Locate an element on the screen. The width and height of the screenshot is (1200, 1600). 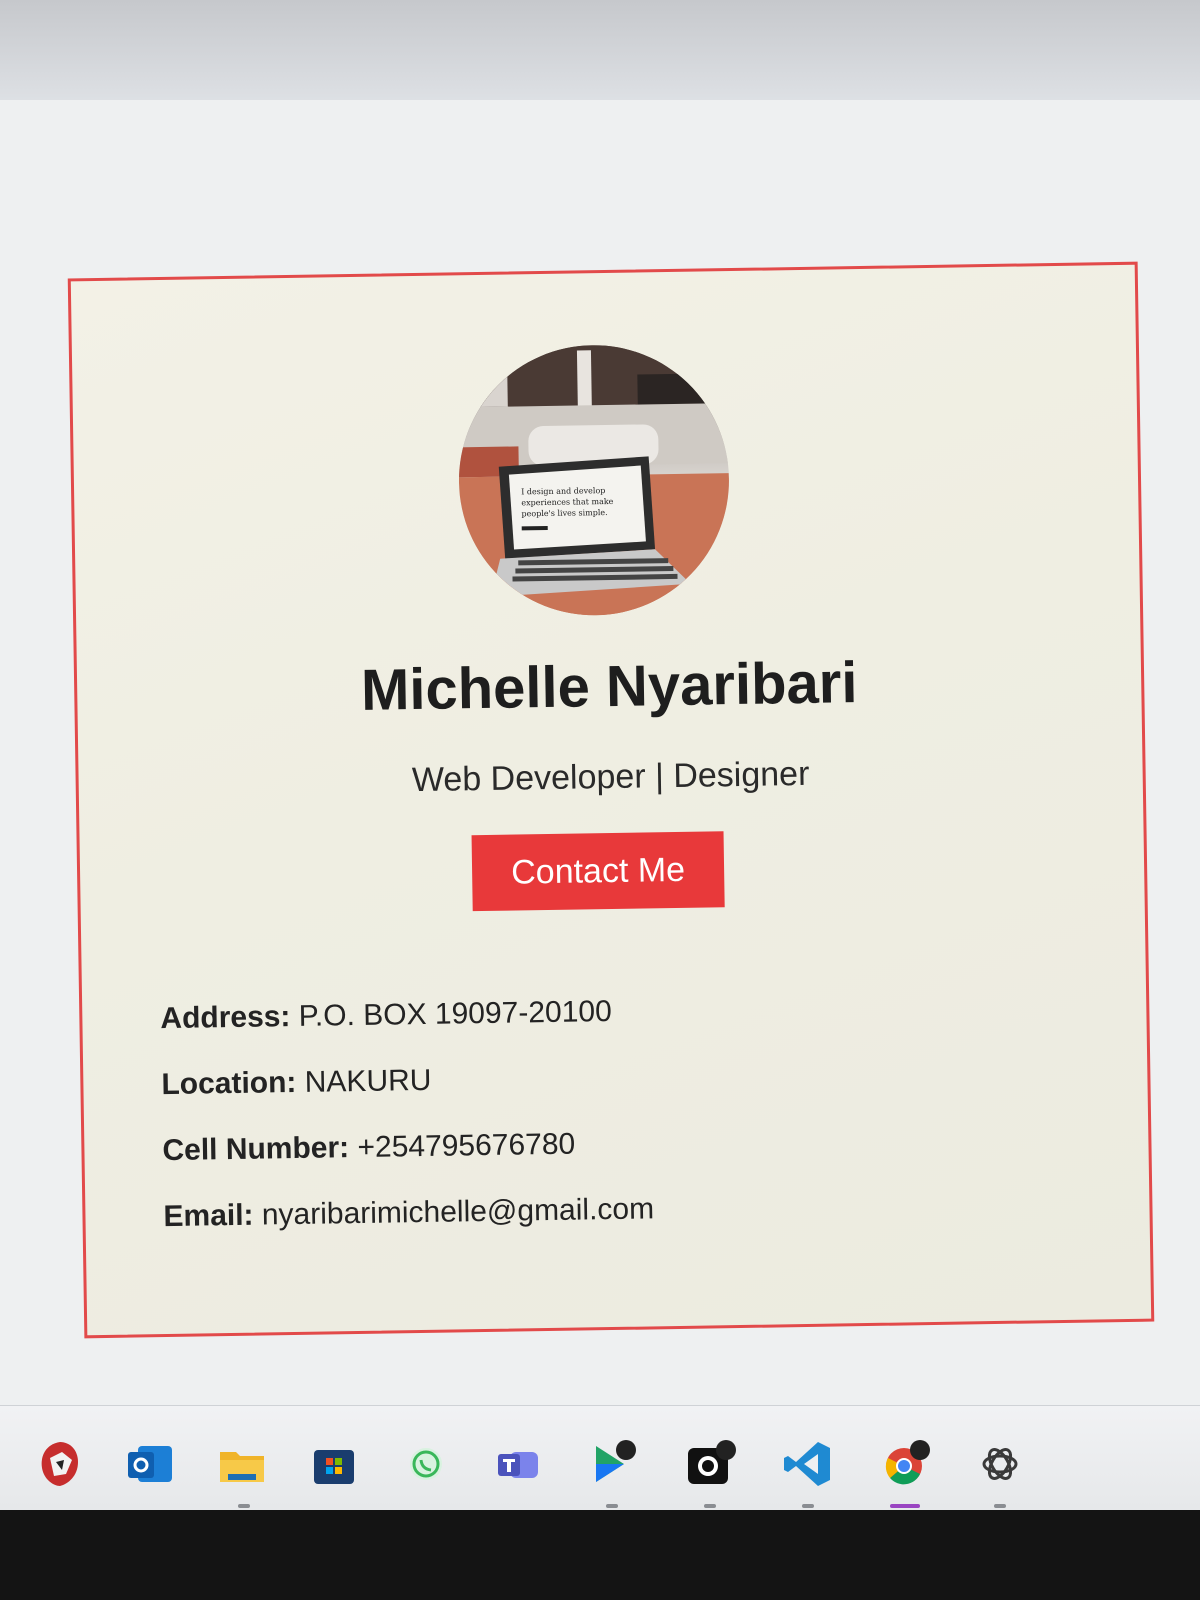
whatsapp-icon is located at coordinates (426, 1464).